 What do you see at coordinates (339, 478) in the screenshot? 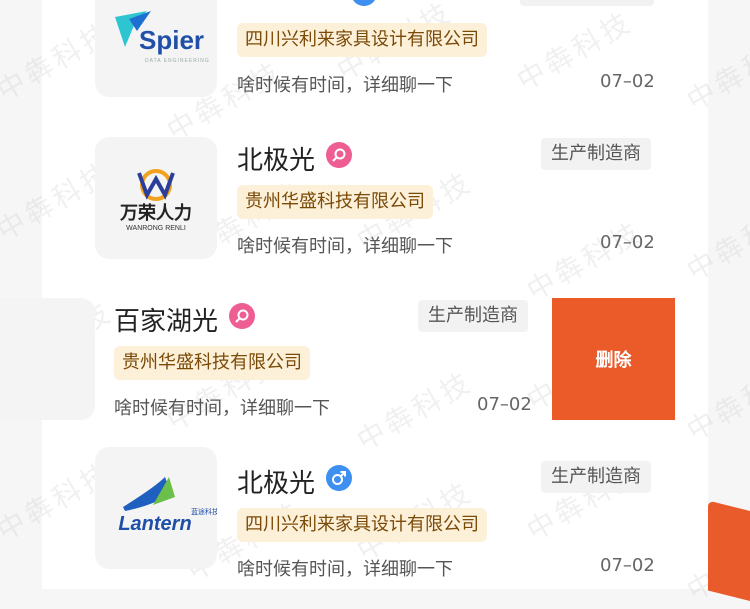
I see `male-icon` at bounding box center [339, 478].